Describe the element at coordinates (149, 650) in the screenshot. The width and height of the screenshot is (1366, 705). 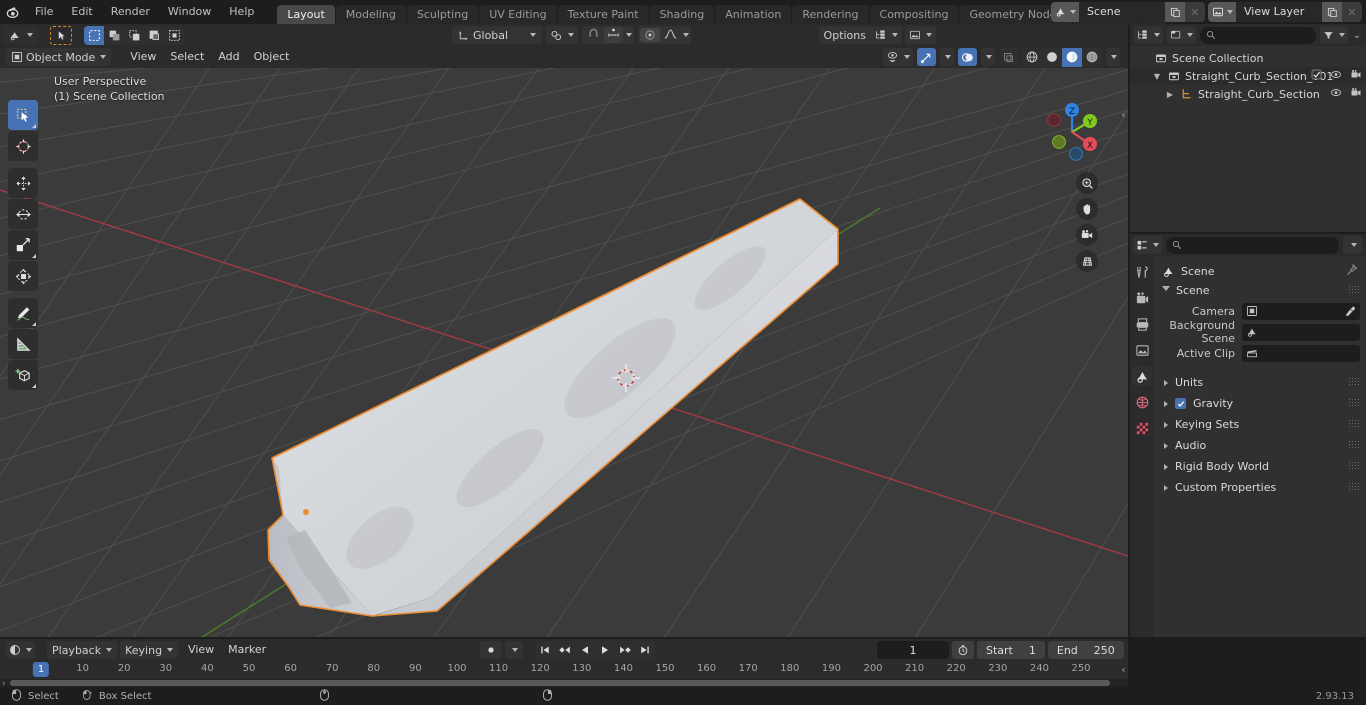
I see `timeline-menu-keying: Keying` at that location.